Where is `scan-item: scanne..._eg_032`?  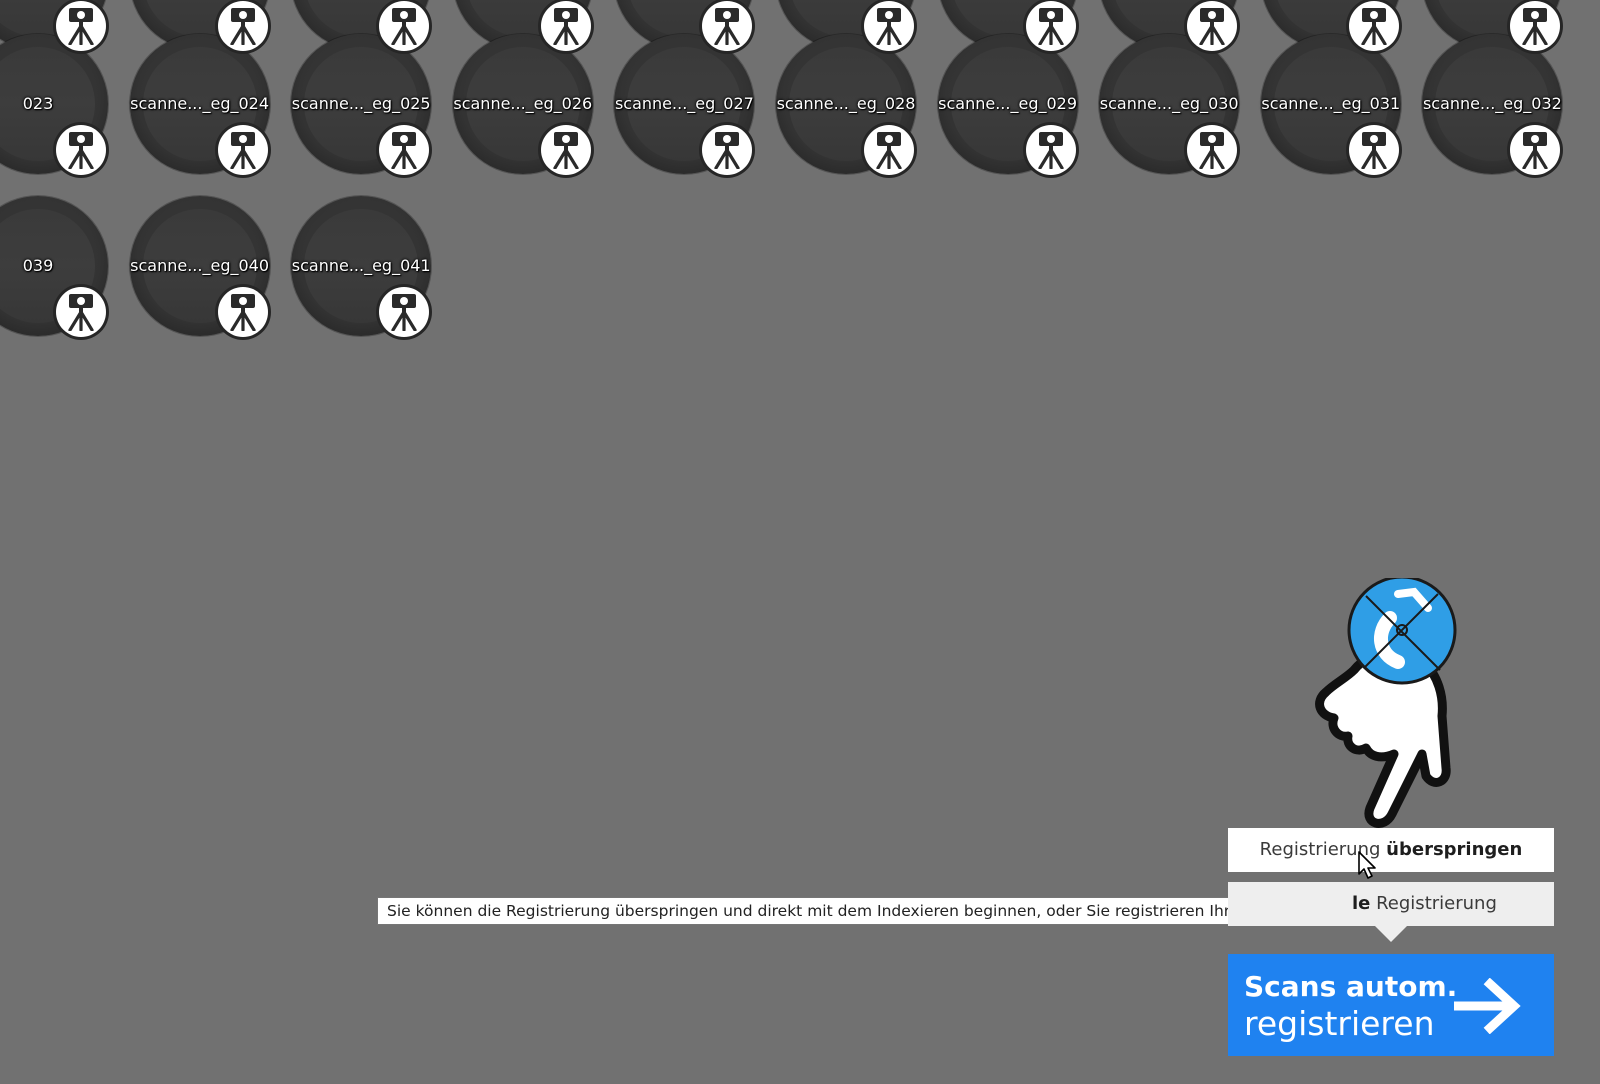 scan-item: scanne..._eg_032 is located at coordinates (1492, 104).